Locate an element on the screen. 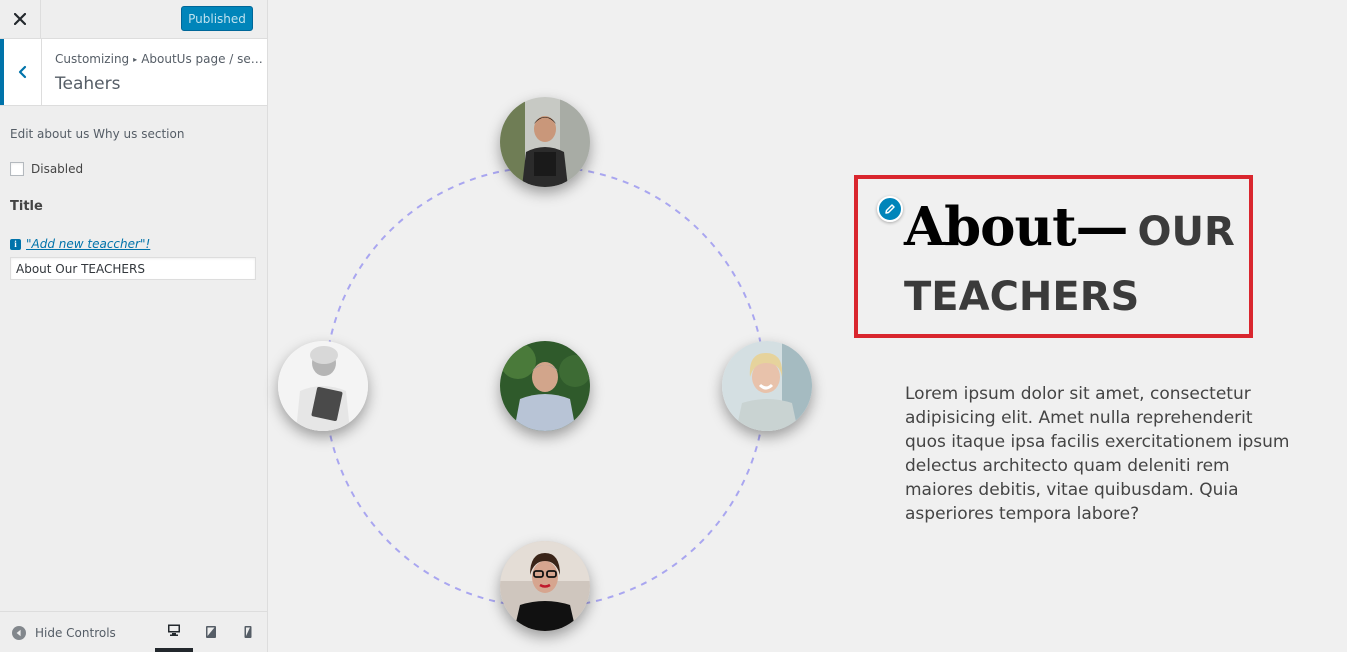 The height and width of the screenshot is (652, 1347). customizer-footer: Hide Controls is located at coordinates (133, 631).